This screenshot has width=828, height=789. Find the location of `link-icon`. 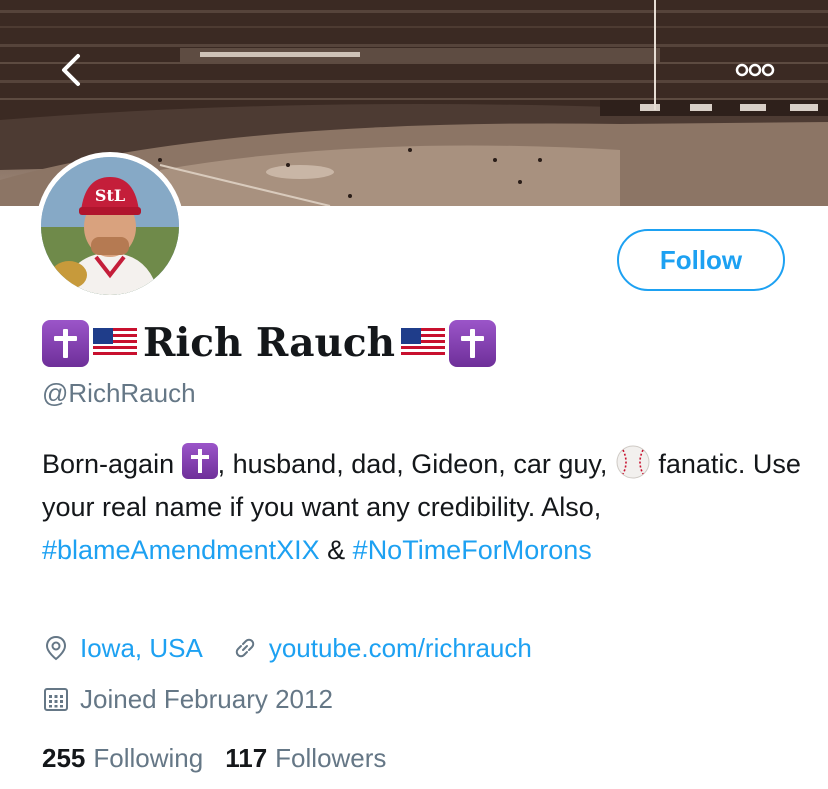

link-icon is located at coordinates (245, 648).